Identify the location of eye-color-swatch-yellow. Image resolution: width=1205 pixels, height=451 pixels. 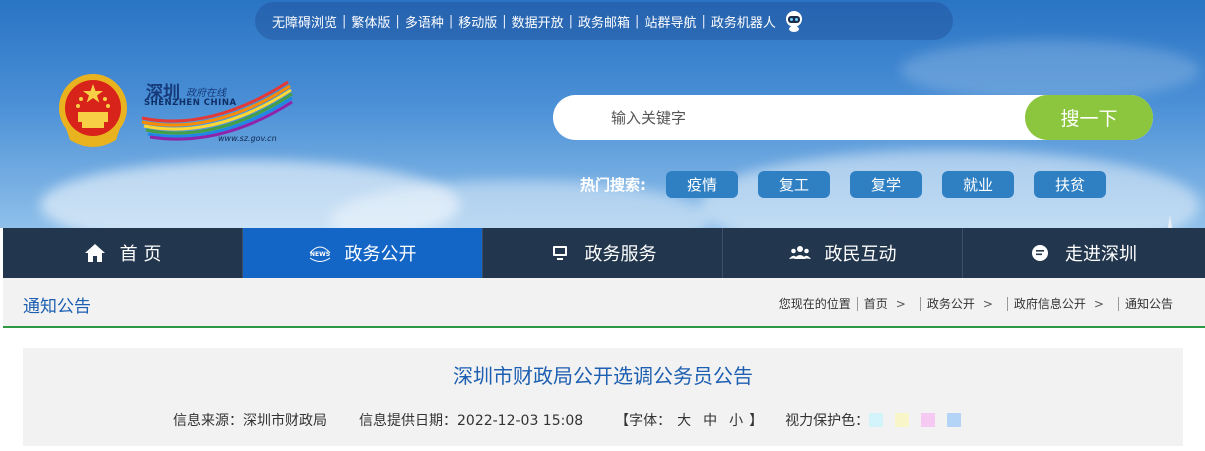
(902, 420).